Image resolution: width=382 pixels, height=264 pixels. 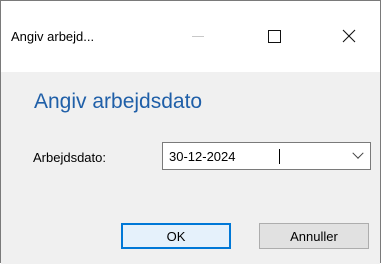 What do you see at coordinates (253, 156) in the screenshot?
I see `date-input` at bounding box center [253, 156].